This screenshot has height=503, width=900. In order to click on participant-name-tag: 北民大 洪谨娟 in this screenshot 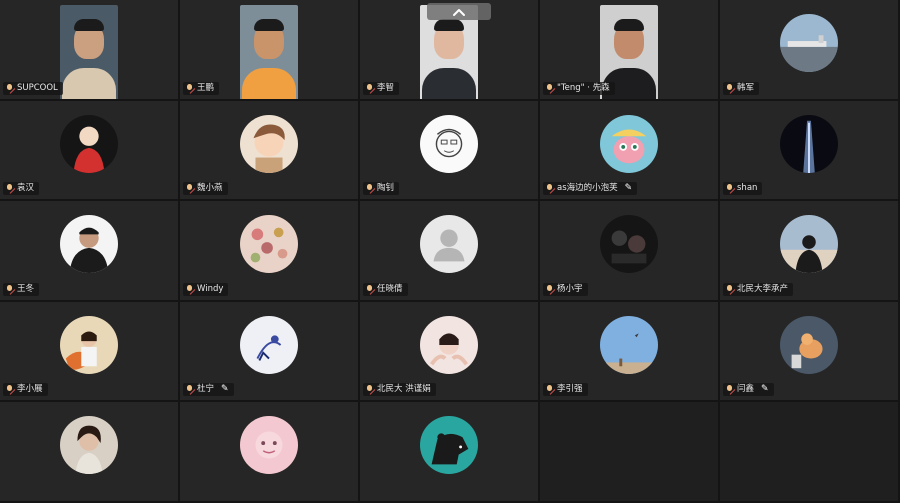, I will do `click(399, 390)`.